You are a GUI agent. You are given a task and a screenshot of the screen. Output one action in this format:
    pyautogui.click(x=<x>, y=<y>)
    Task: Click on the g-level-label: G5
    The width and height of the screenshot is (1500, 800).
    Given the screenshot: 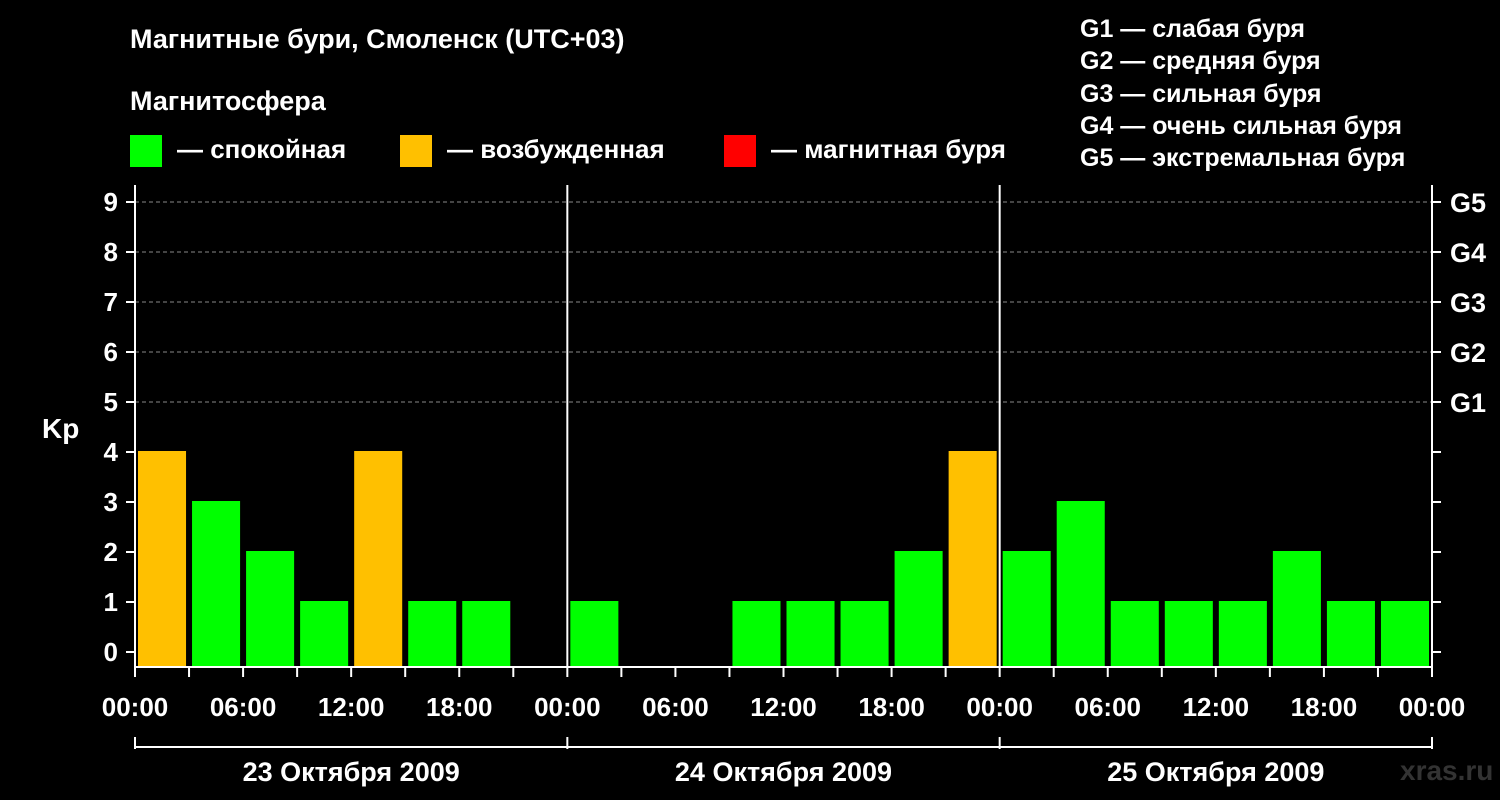 What is the action you would take?
    pyautogui.click(x=1468, y=203)
    